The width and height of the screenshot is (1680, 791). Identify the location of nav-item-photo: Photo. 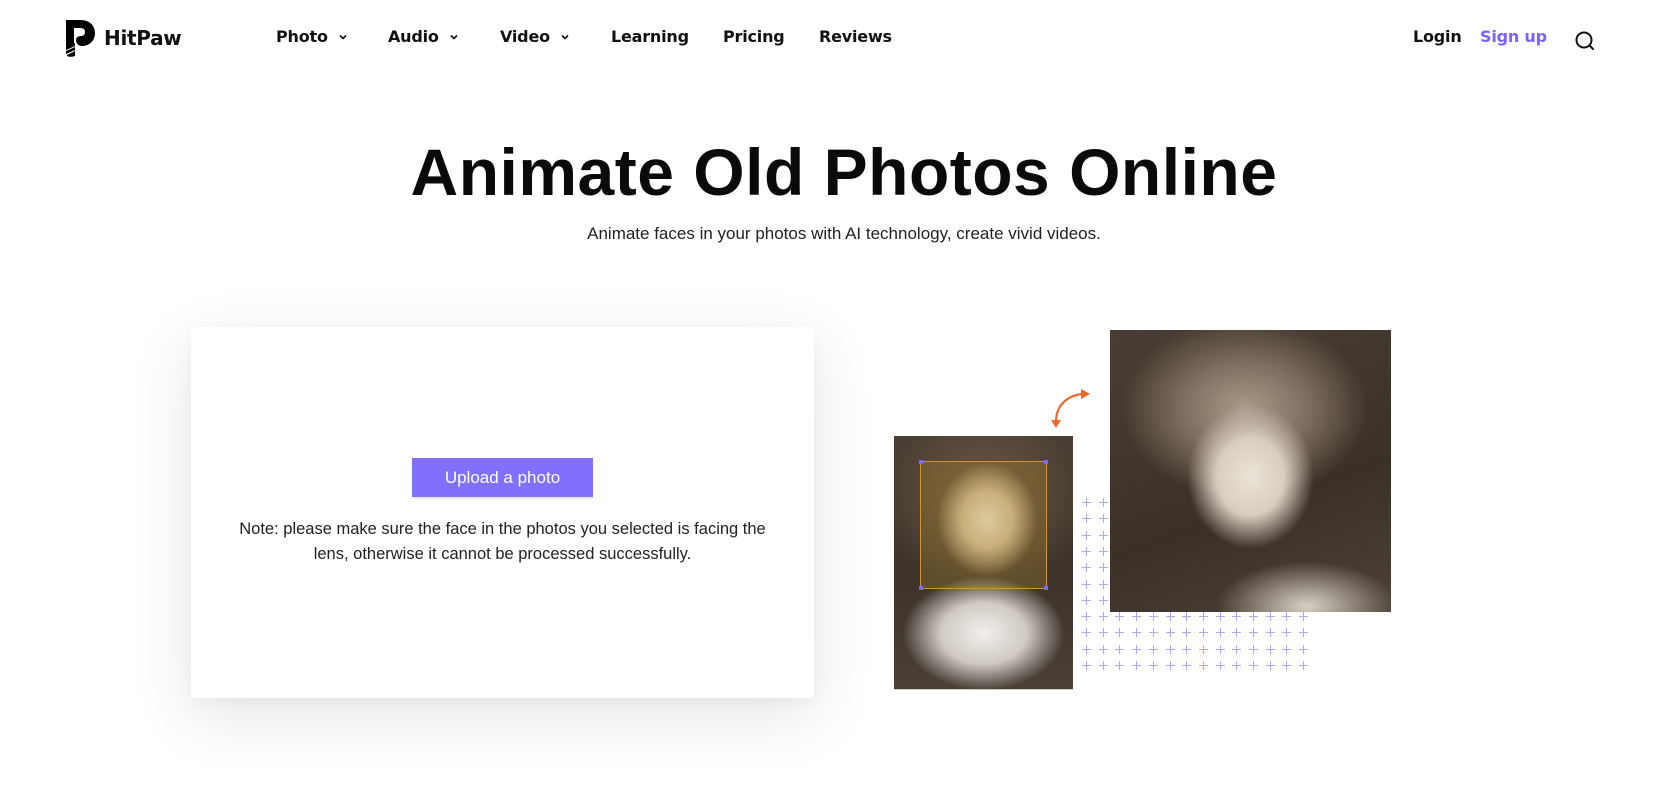
(312, 36).